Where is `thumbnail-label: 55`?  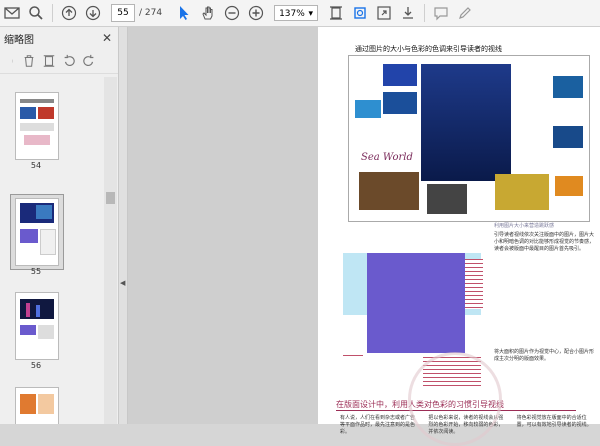 thumbnail-label: 55 is located at coordinates (36, 271).